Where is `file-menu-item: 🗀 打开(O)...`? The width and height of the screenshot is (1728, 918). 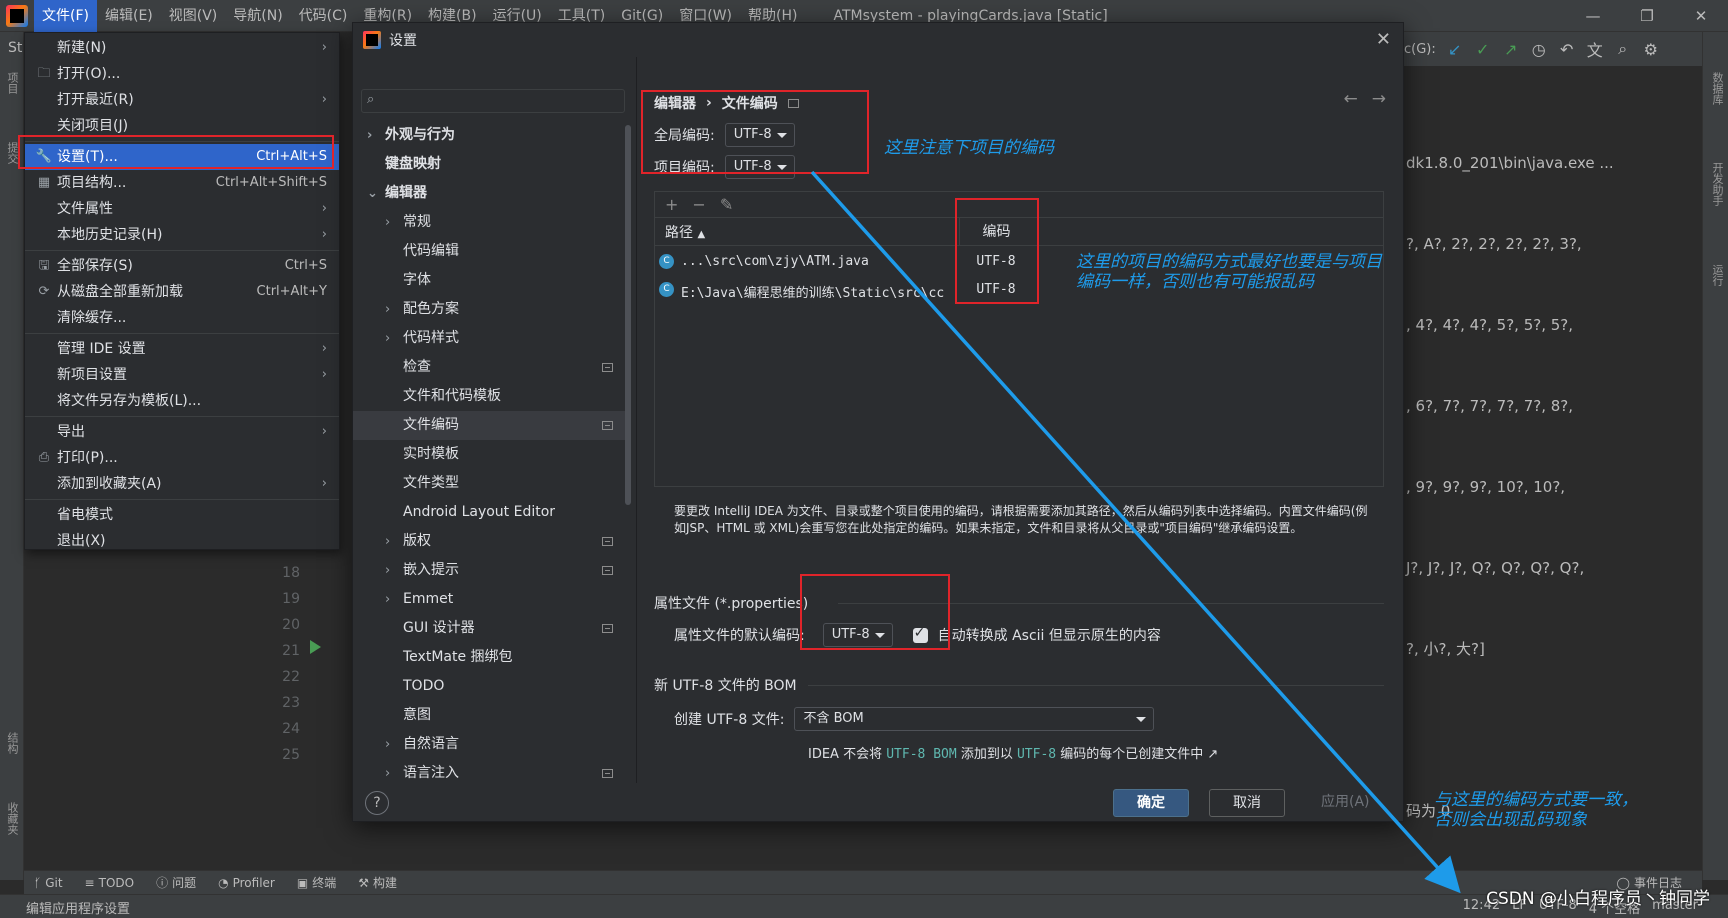 file-menu-item: 🗀 打开(O)... is located at coordinates (182, 74).